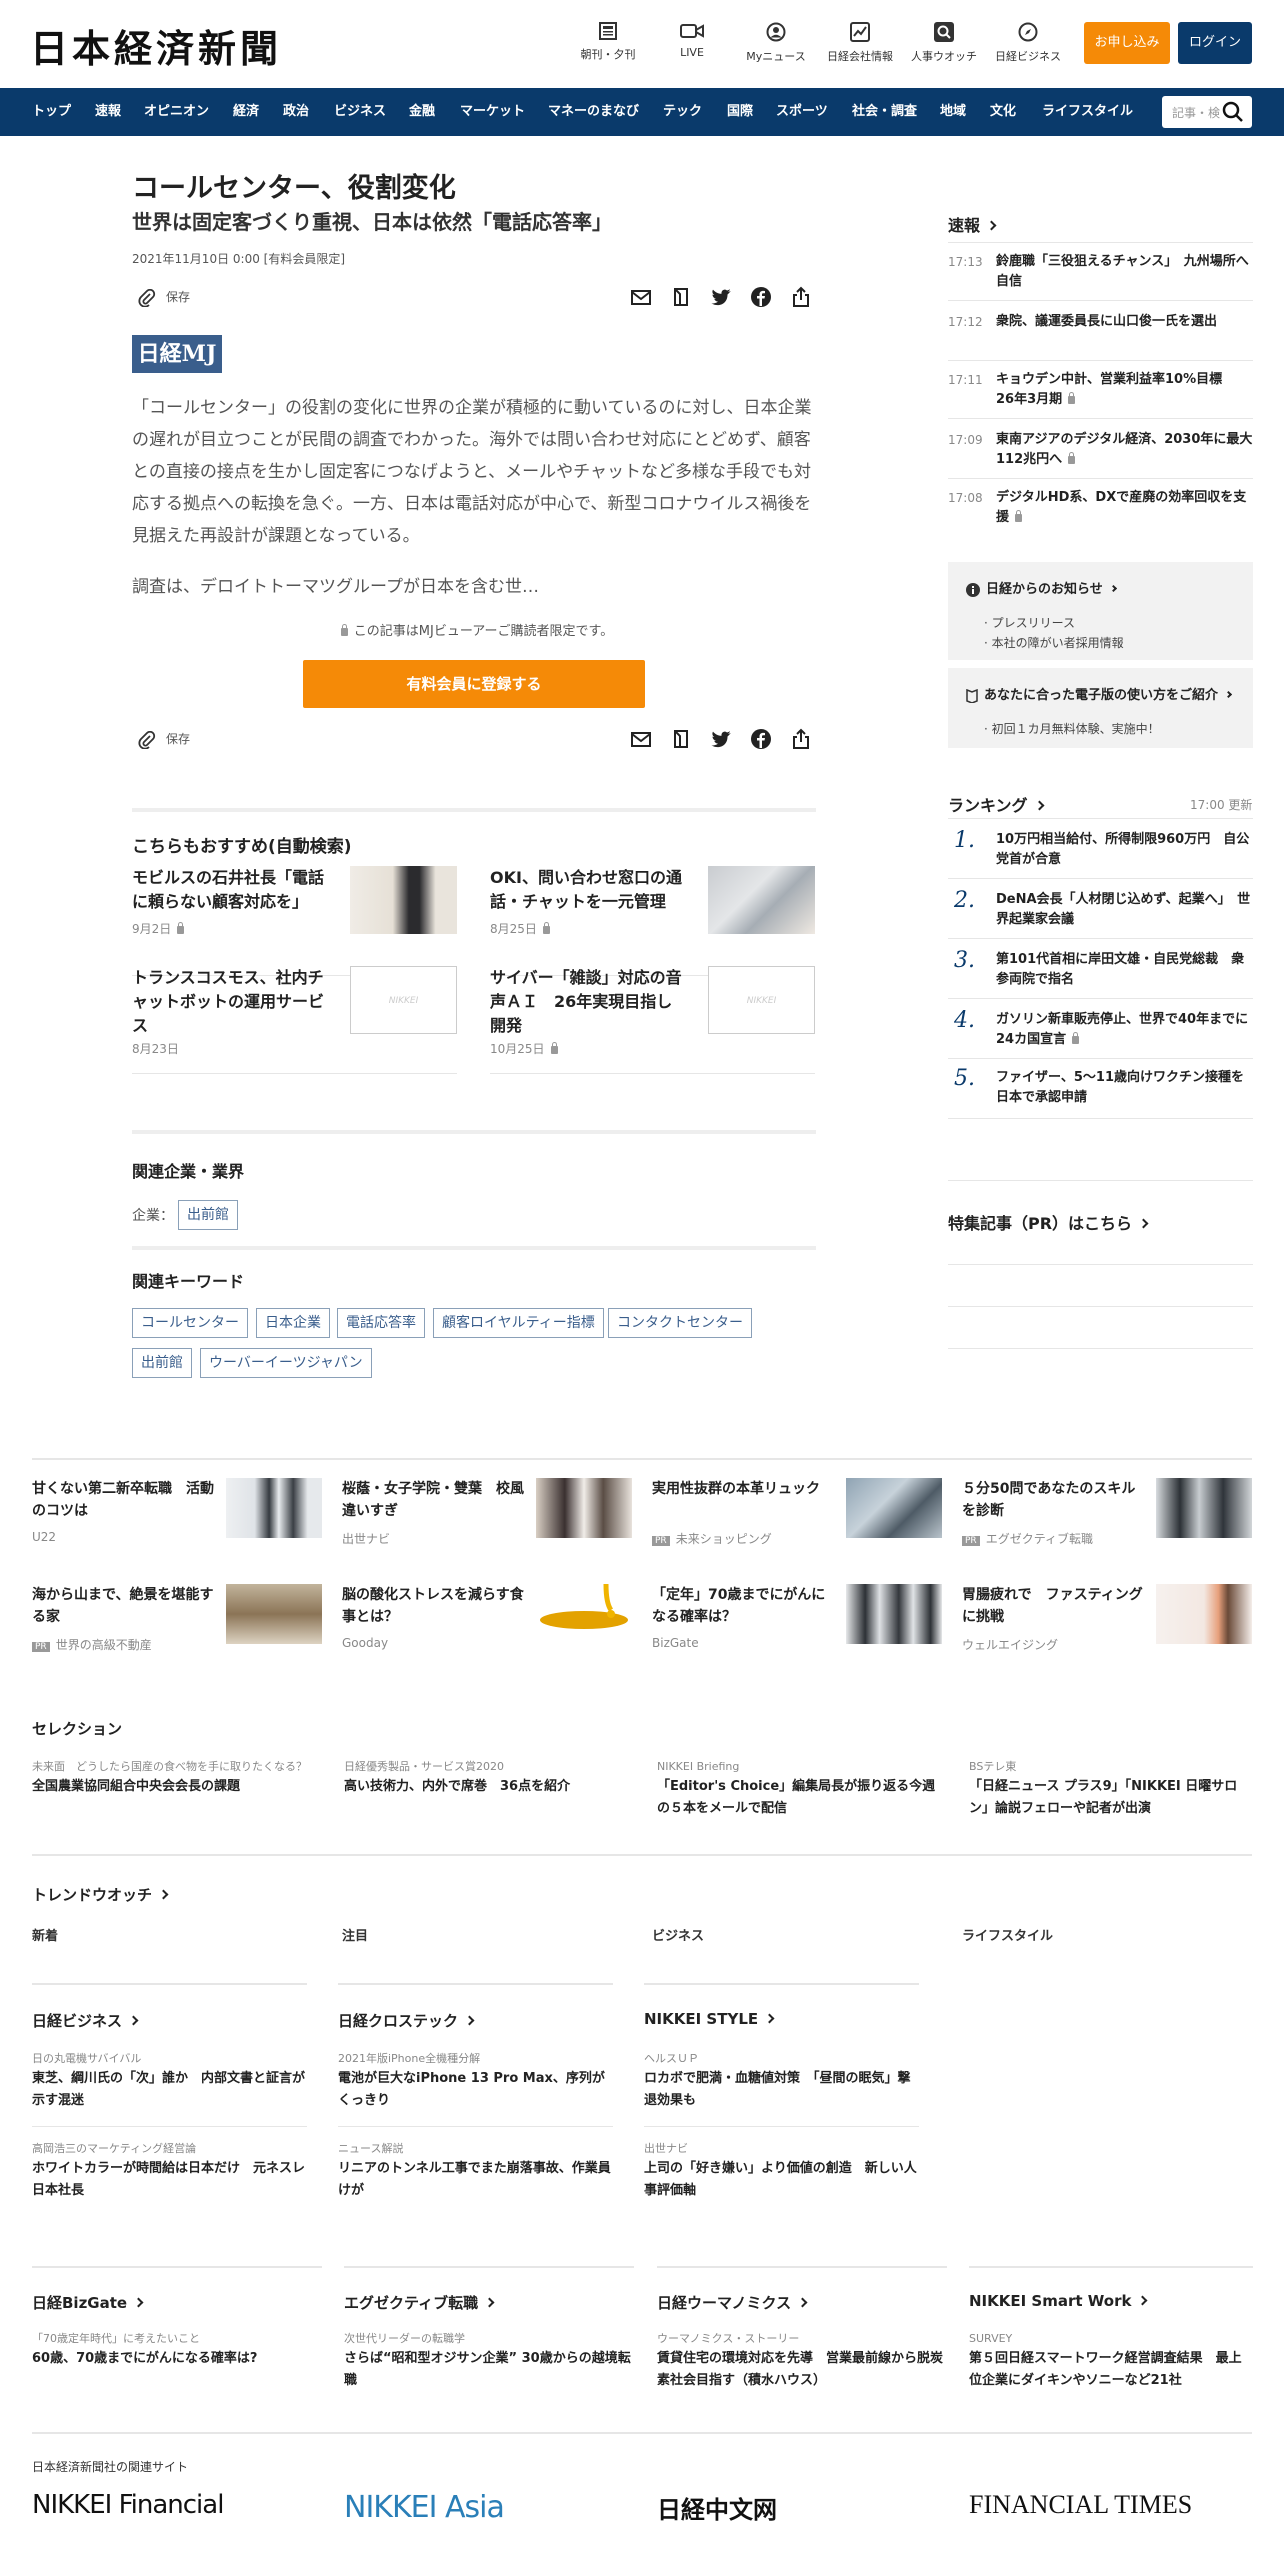  I want to click on nikkei-business-link: 日経ビジネス, so click(1028, 43).